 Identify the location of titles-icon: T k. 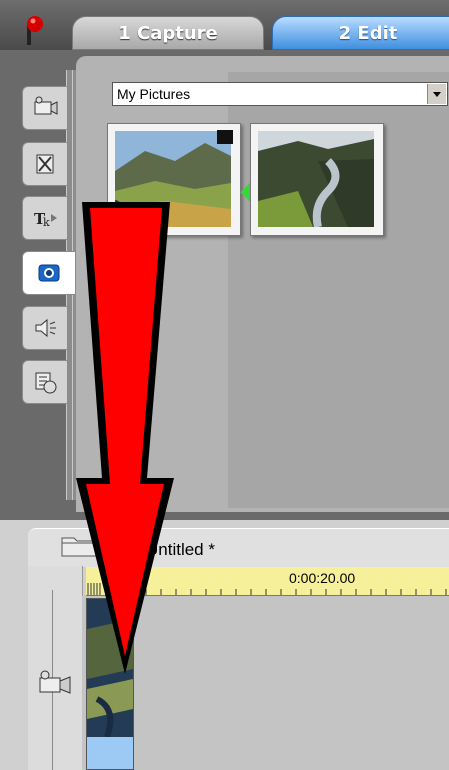
(45, 219).